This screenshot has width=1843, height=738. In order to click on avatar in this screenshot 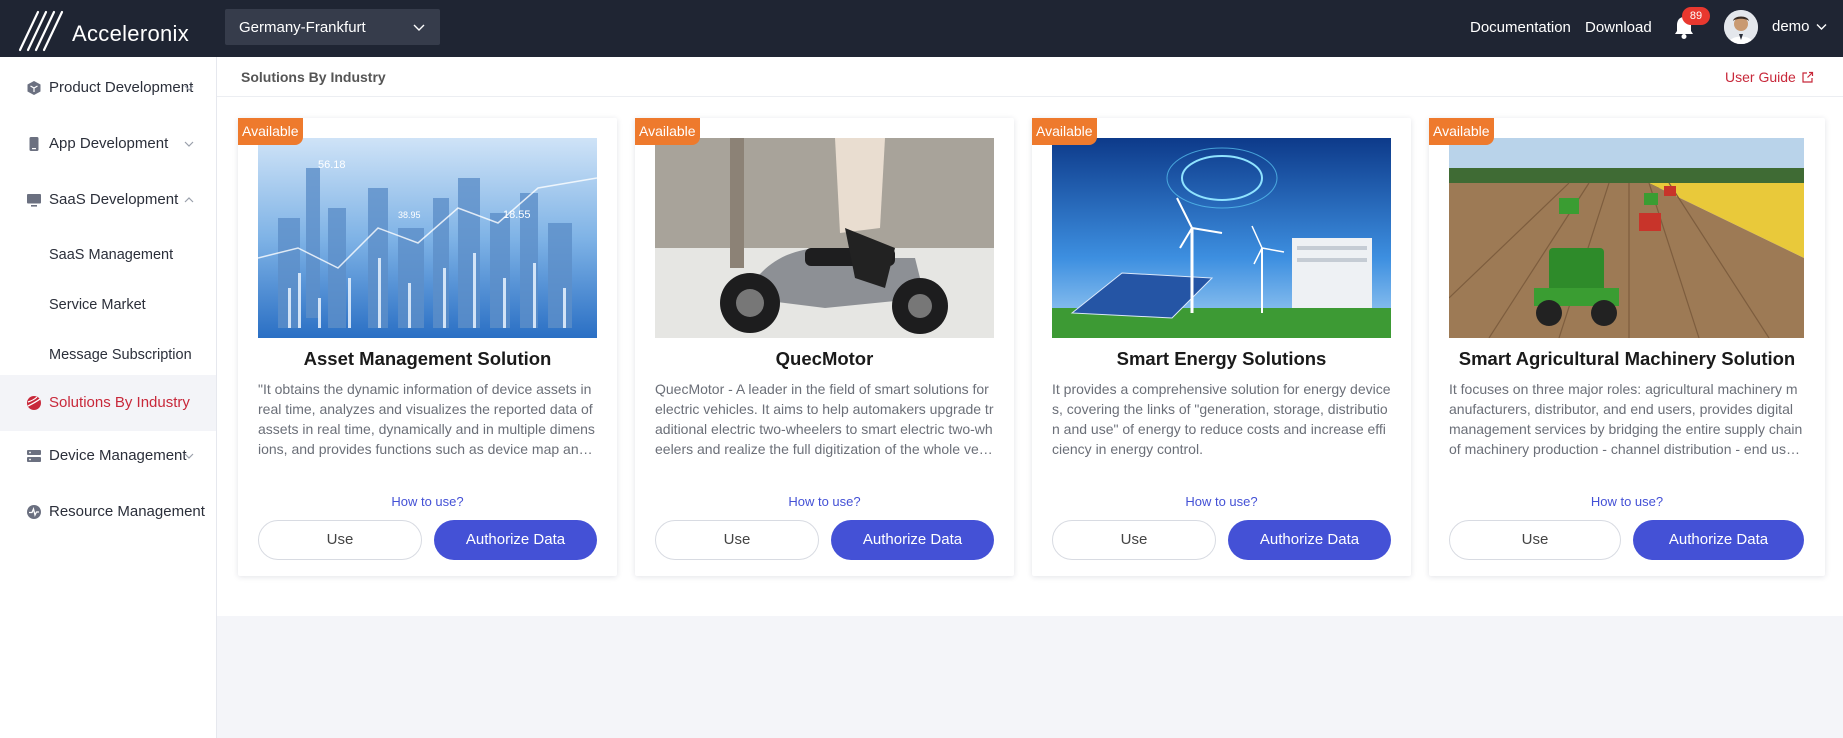, I will do `click(1741, 27)`.